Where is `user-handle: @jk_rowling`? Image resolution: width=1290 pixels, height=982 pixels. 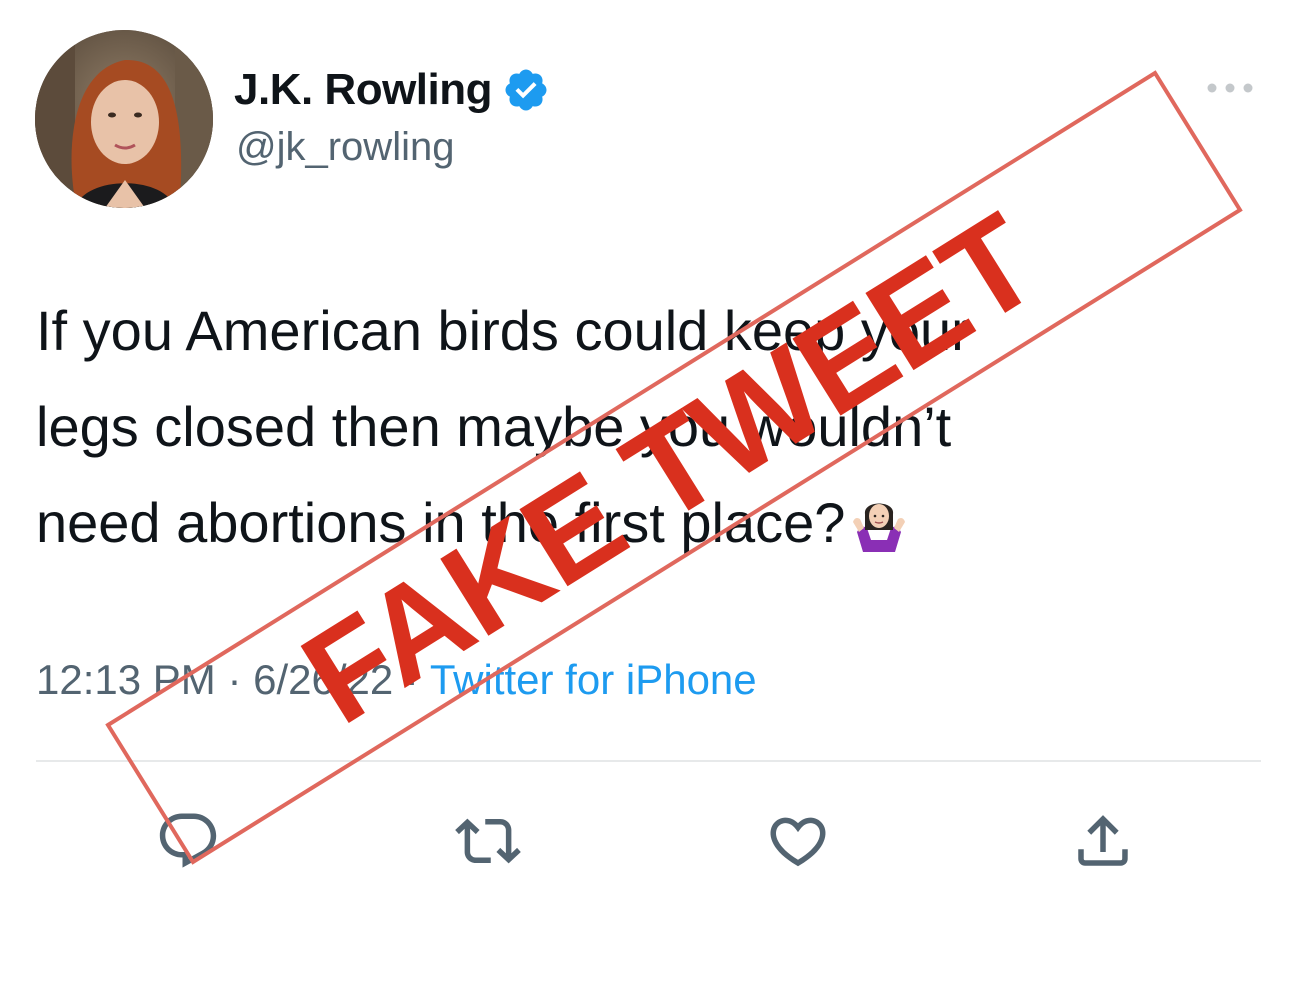 user-handle: @jk_rowling is located at coordinates (345, 147).